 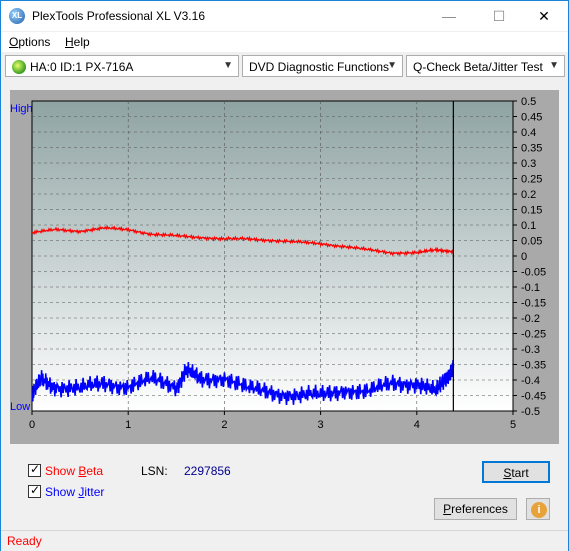 I want to click on close-button: ✕, so click(x=544, y=16).